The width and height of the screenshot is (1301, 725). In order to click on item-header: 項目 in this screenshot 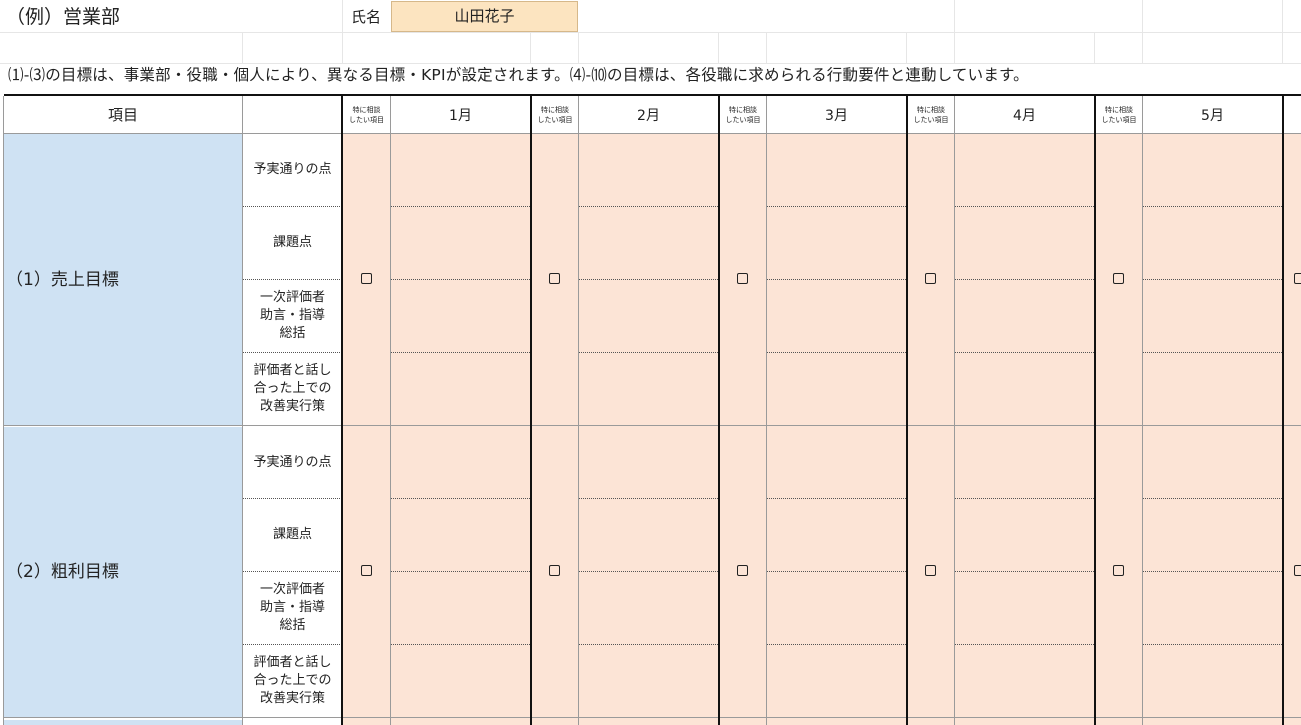, I will do `click(123, 114)`.